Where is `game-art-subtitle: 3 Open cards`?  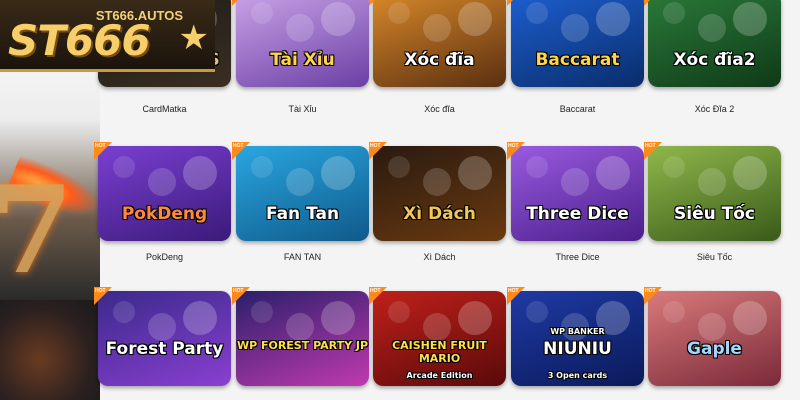 game-art-subtitle: 3 Open cards is located at coordinates (577, 375).